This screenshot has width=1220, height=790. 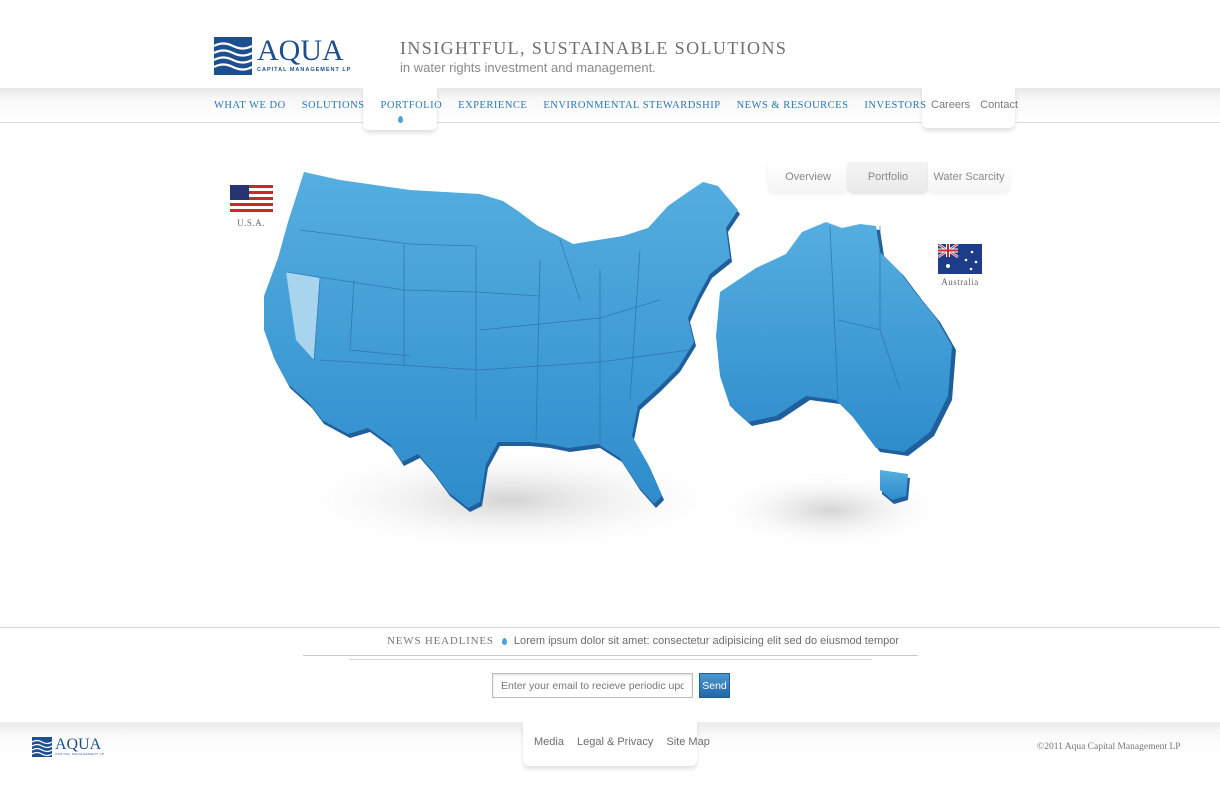 I want to click on usa-flag-icon, so click(x=251, y=200).